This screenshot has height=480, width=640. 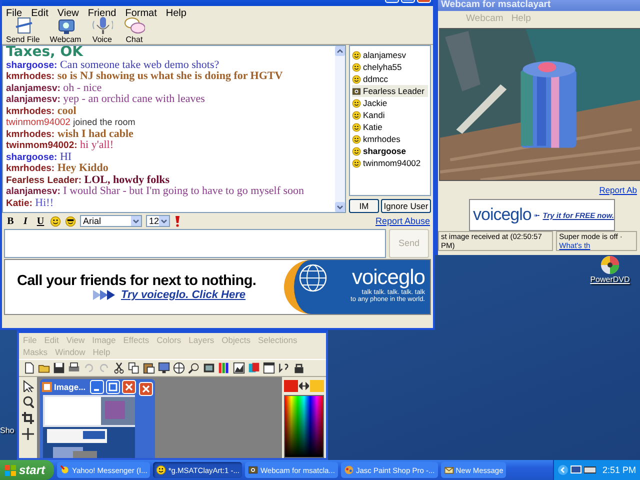 I want to click on envelope-icon, so click(x=449, y=470).